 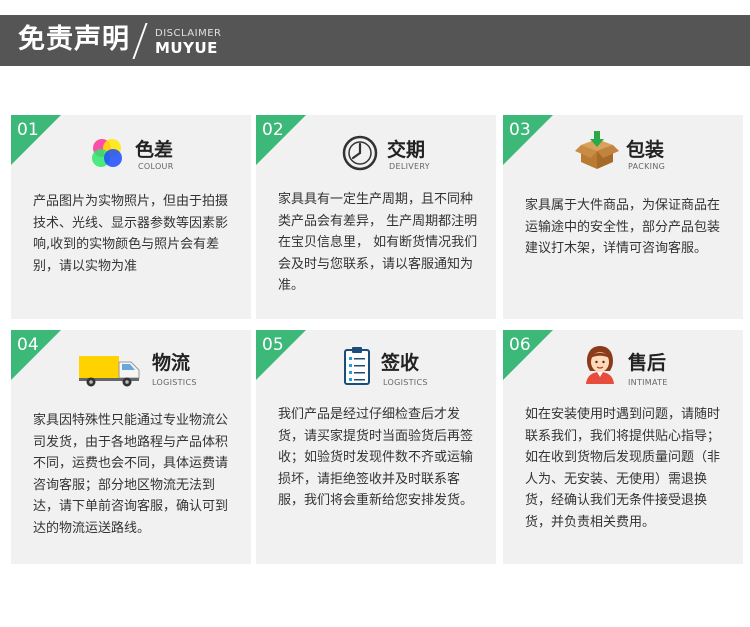 I want to click on card-subtitle: DELIVERY, so click(x=409, y=166).